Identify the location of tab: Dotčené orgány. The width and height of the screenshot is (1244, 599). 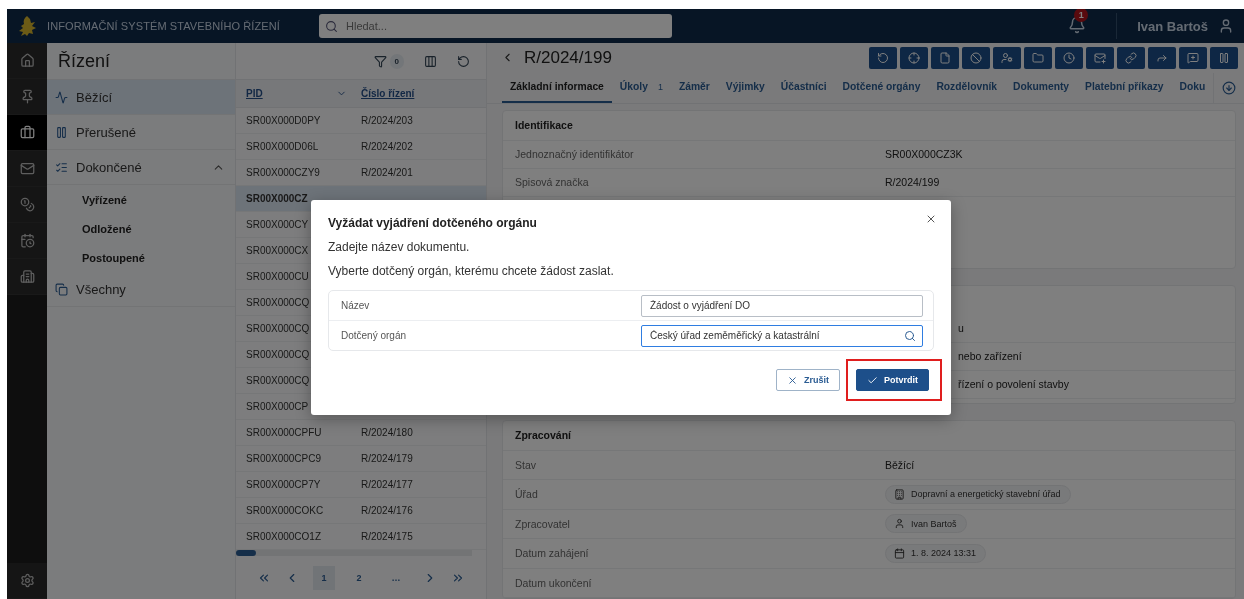
(881, 87).